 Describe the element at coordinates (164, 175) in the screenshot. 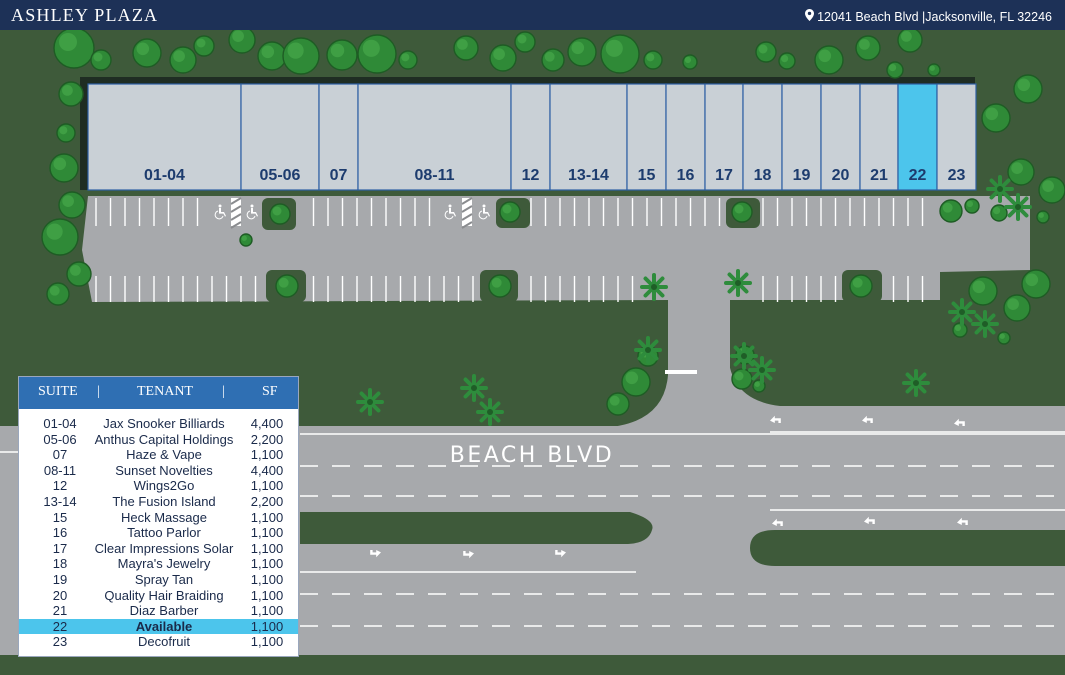

I see `unit-label: 01-04` at that location.